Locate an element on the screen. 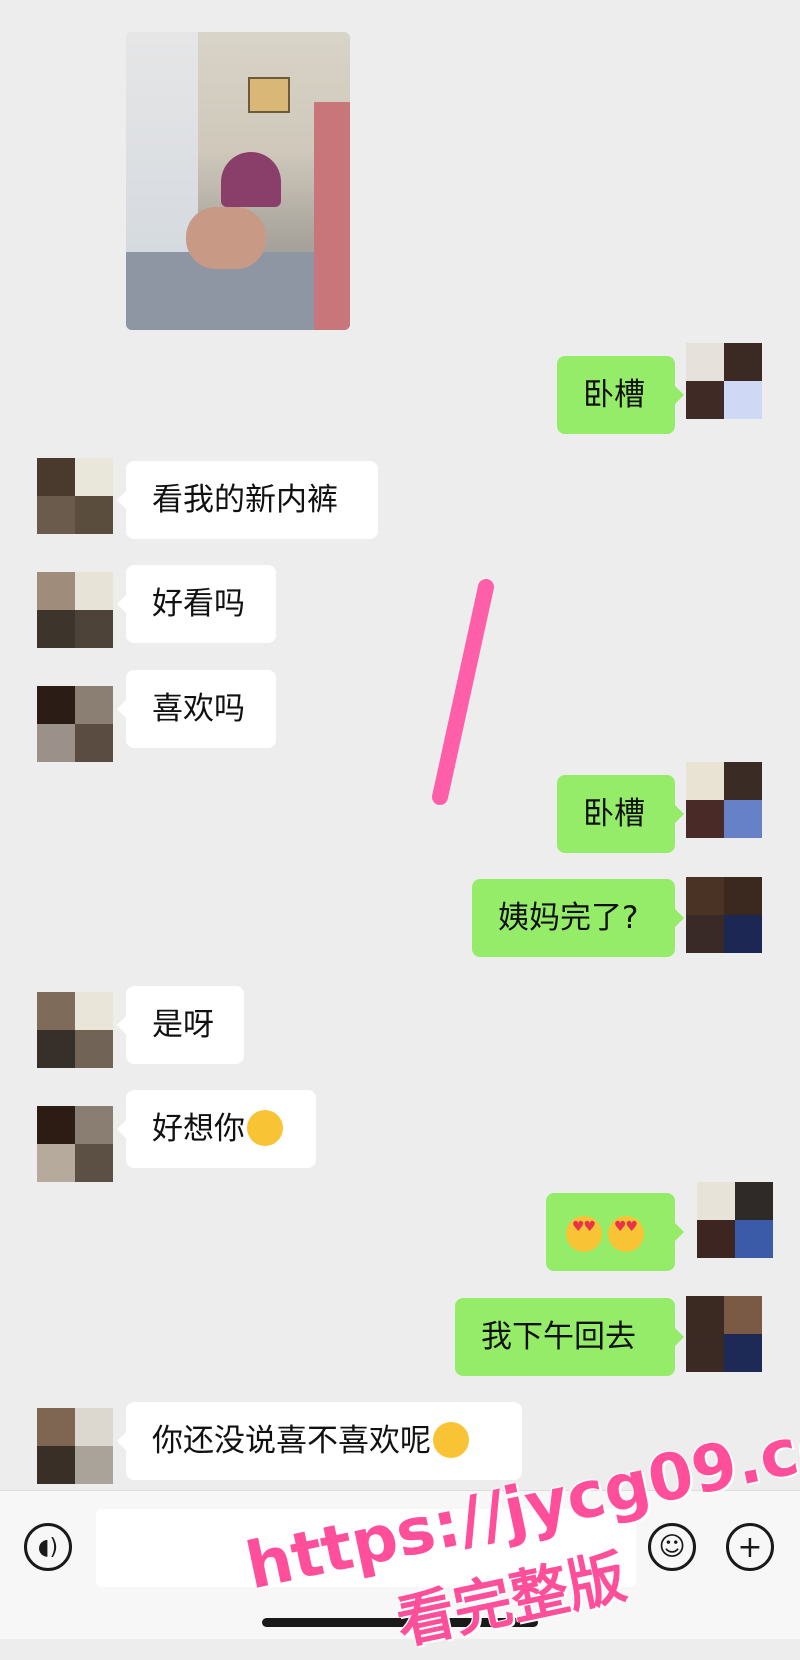 This screenshot has width=800, height=1660. message-bubble: 喜欢吗 is located at coordinates (196, 709).